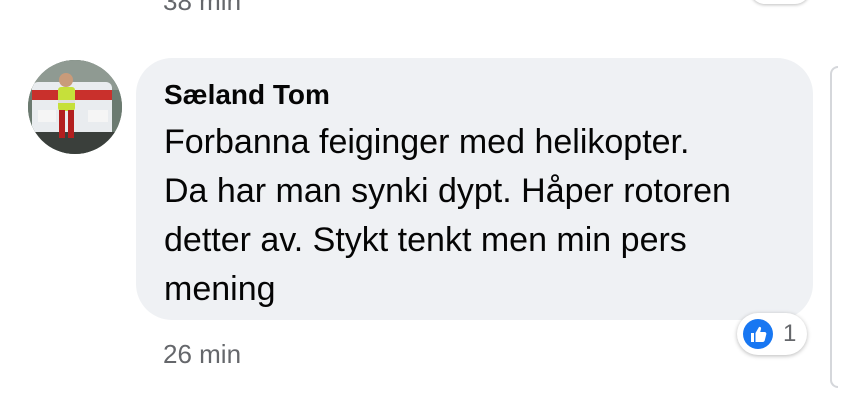  I want to click on previous-reaction-pill, so click(780, 2).